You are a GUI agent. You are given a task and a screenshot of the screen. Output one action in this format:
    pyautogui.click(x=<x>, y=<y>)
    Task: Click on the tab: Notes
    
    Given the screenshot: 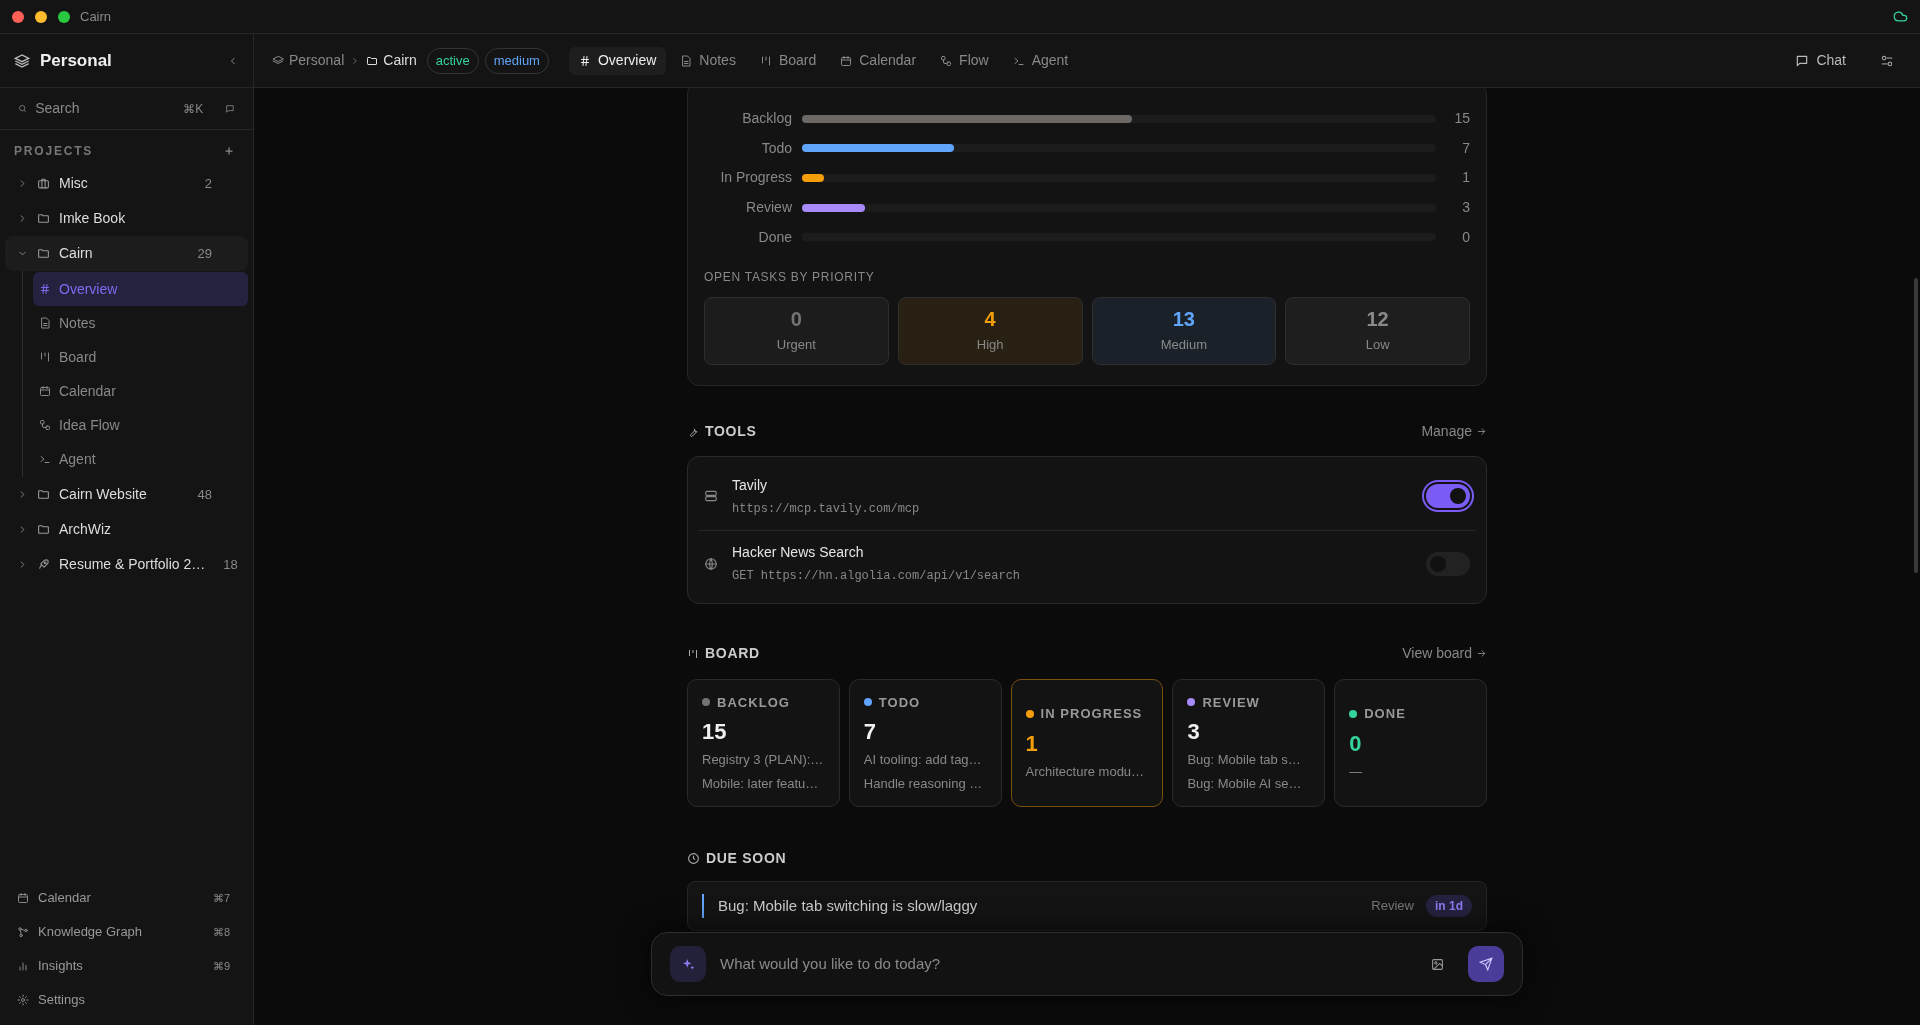 What is the action you would take?
    pyautogui.click(x=708, y=60)
    